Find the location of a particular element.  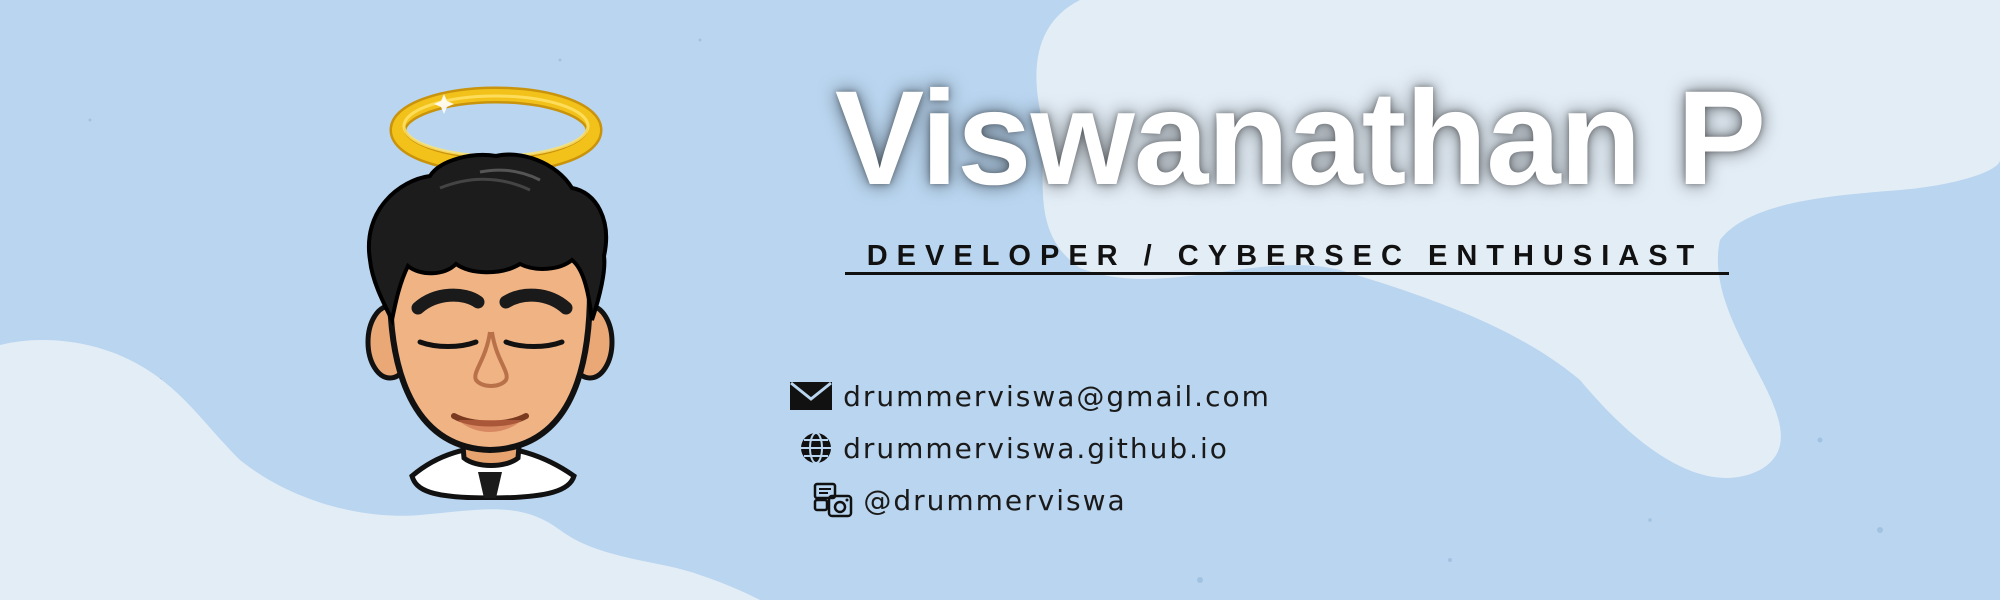

contact-social-text: @drummerviswa is located at coordinates (995, 500).